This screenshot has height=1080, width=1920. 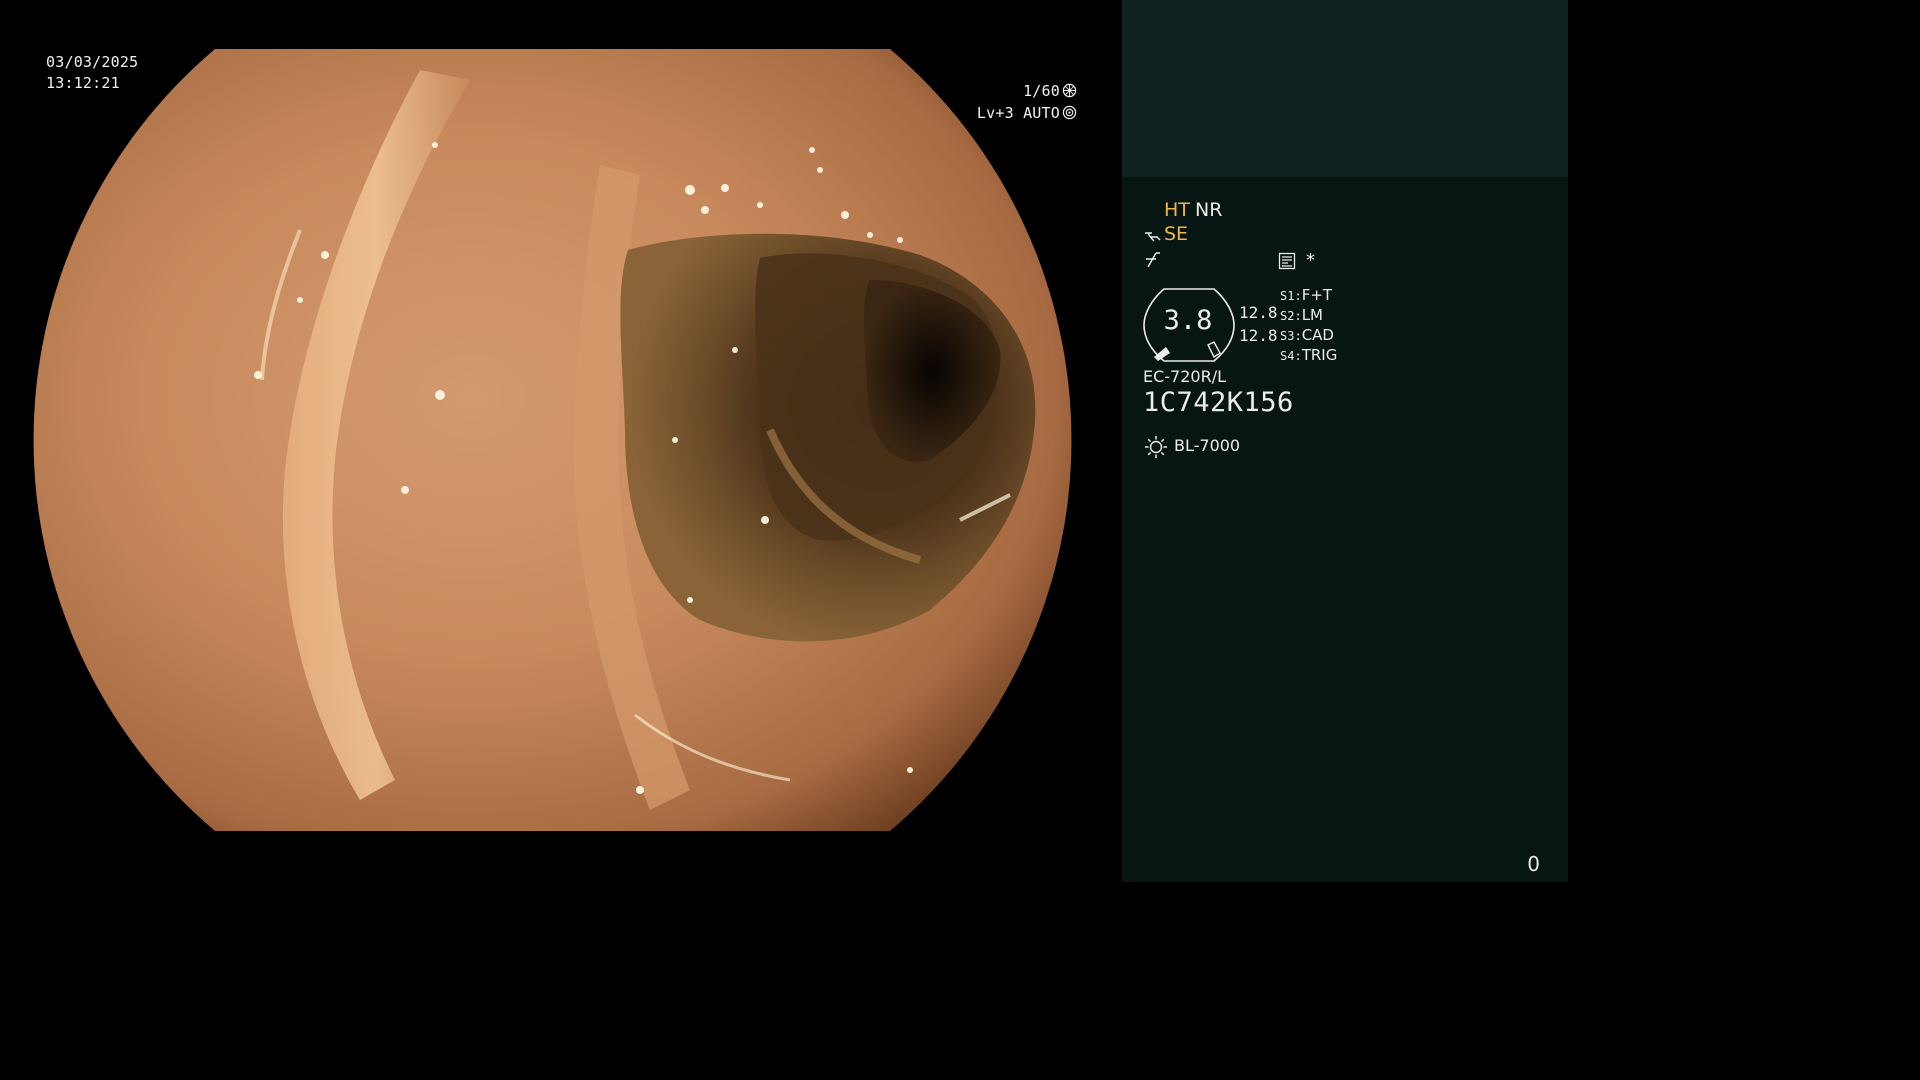 I want to click on side-panel-header, so click(x=1345, y=88).